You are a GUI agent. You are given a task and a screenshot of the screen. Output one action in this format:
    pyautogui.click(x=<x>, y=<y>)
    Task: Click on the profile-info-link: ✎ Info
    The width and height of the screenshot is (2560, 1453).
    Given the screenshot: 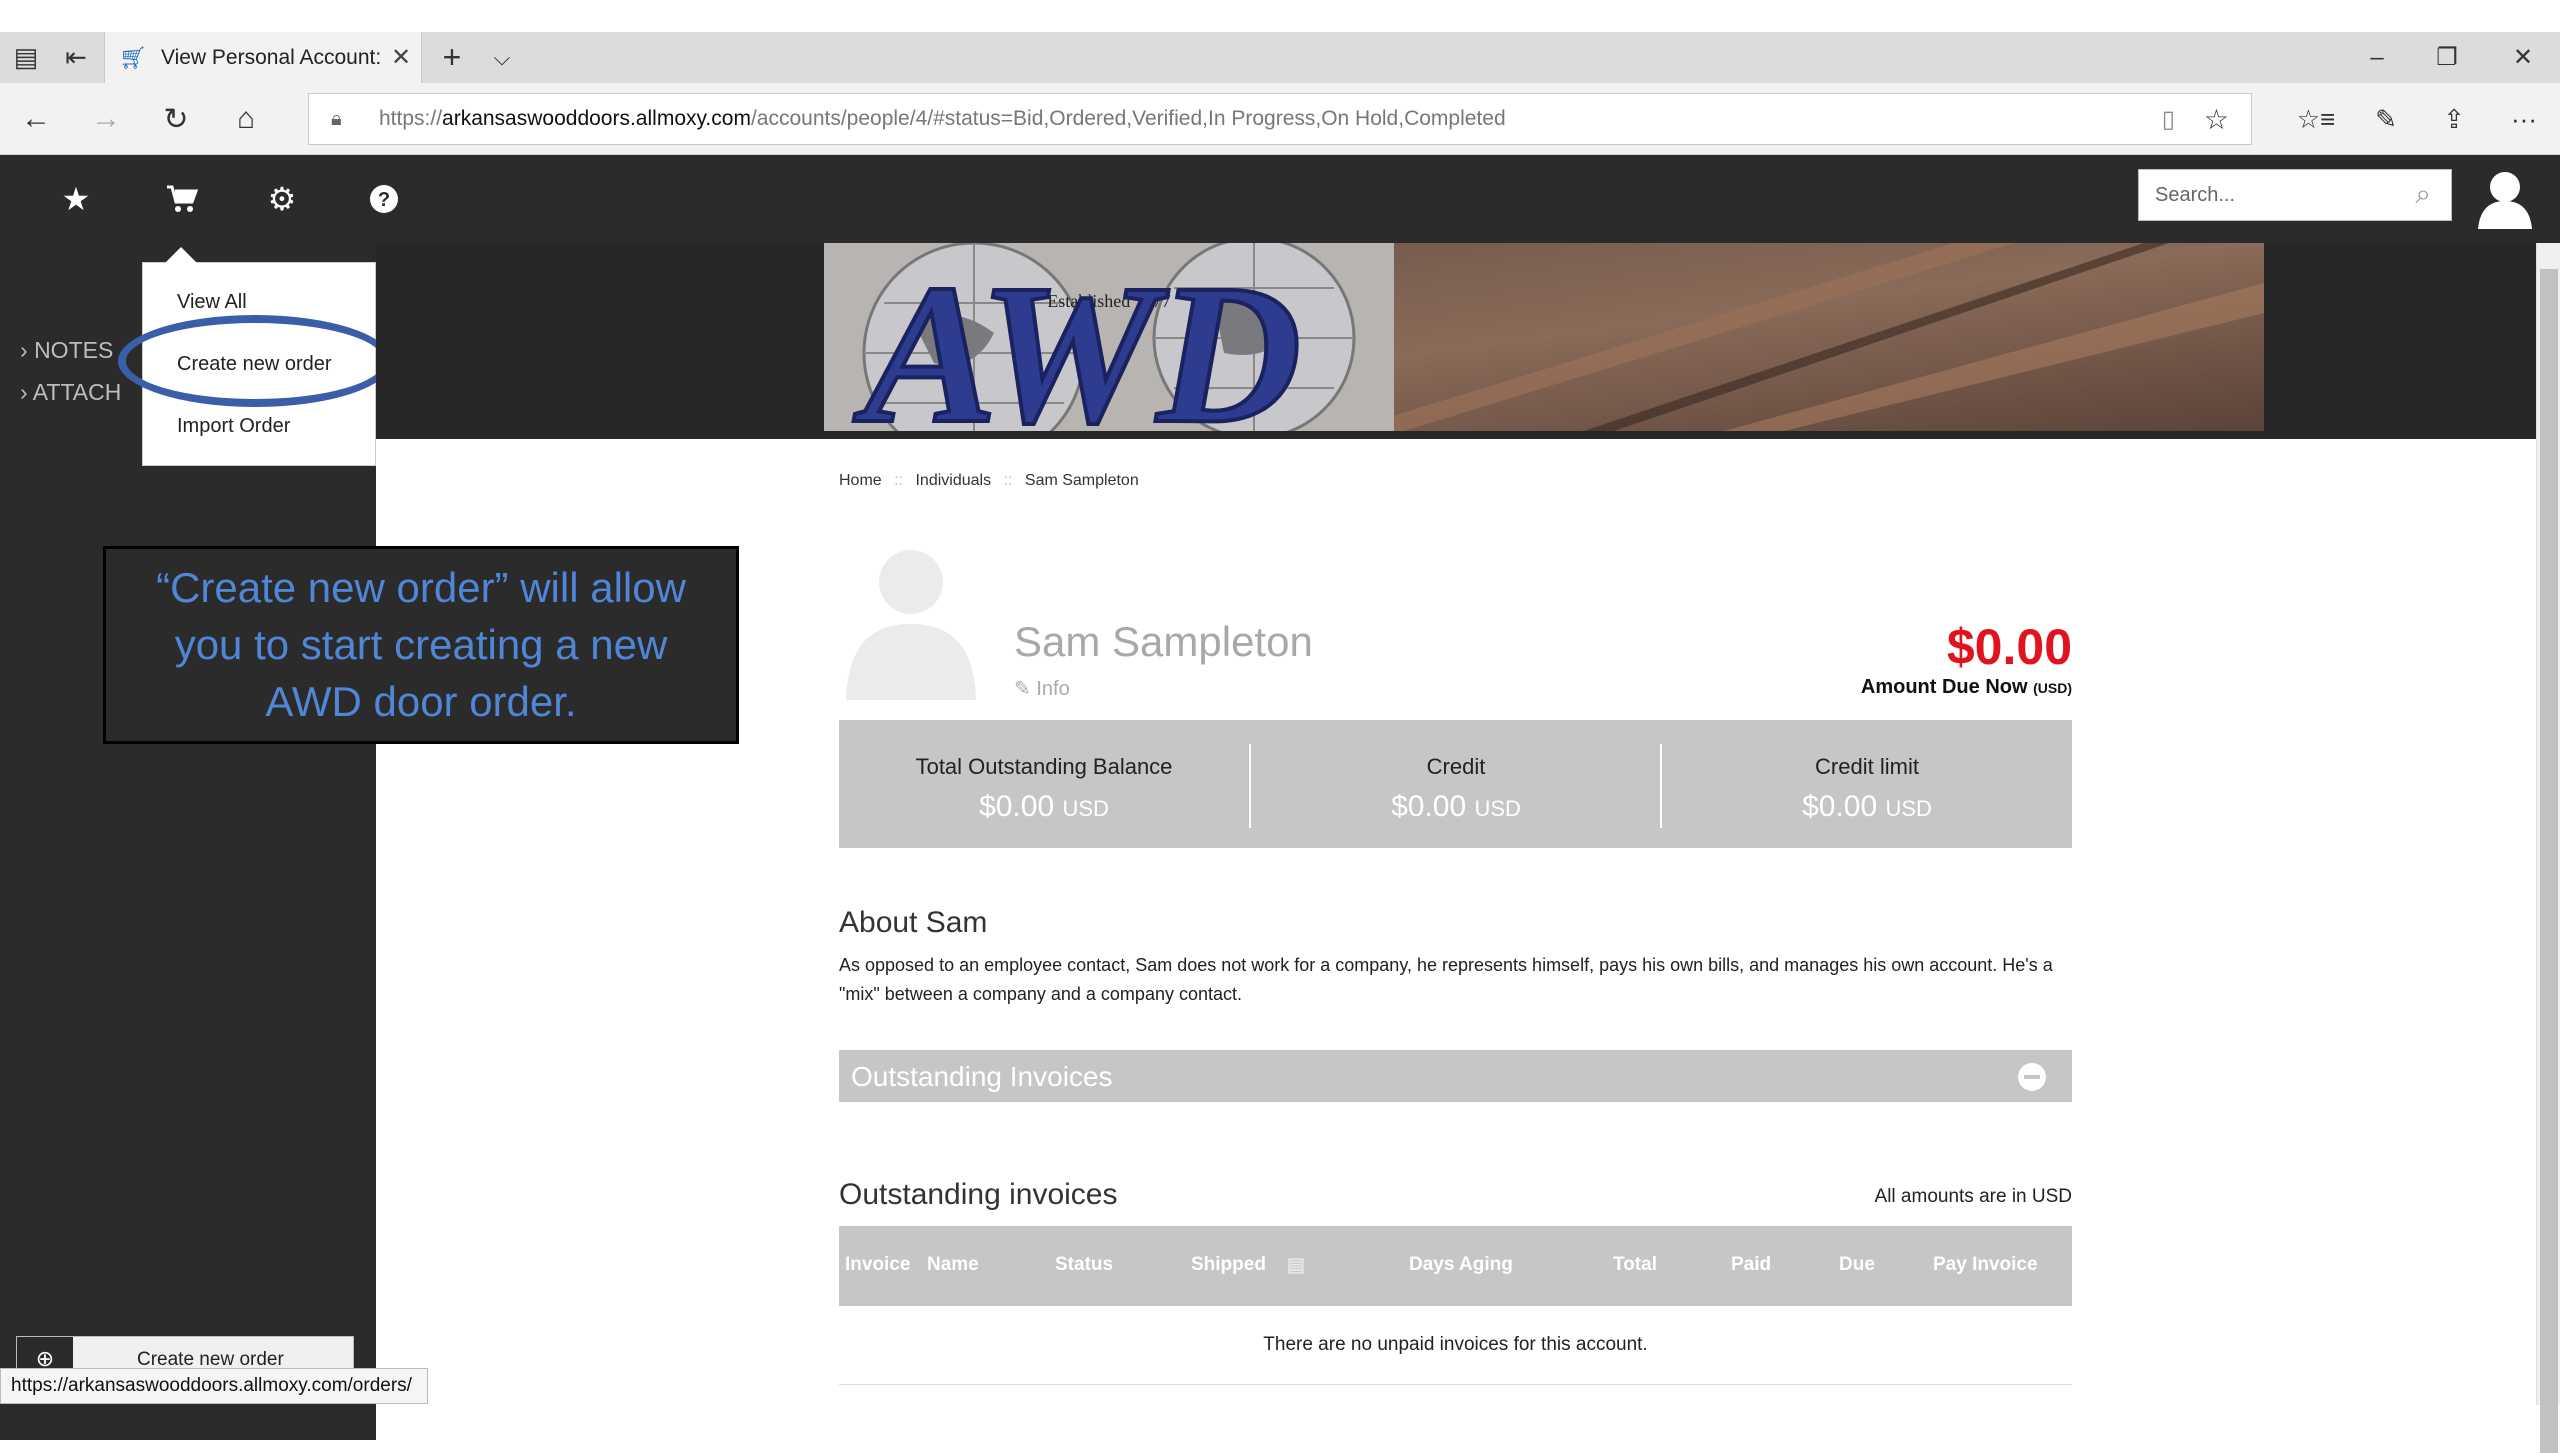 What is the action you would take?
    pyautogui.click(x=1042, y=688)
    